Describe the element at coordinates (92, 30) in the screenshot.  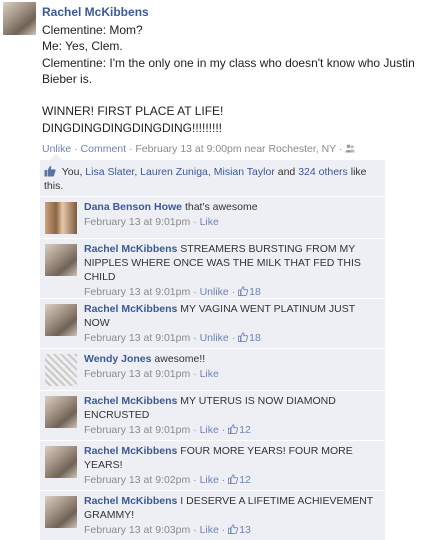
I see `story-line: Clementine: Mom?` at that location.